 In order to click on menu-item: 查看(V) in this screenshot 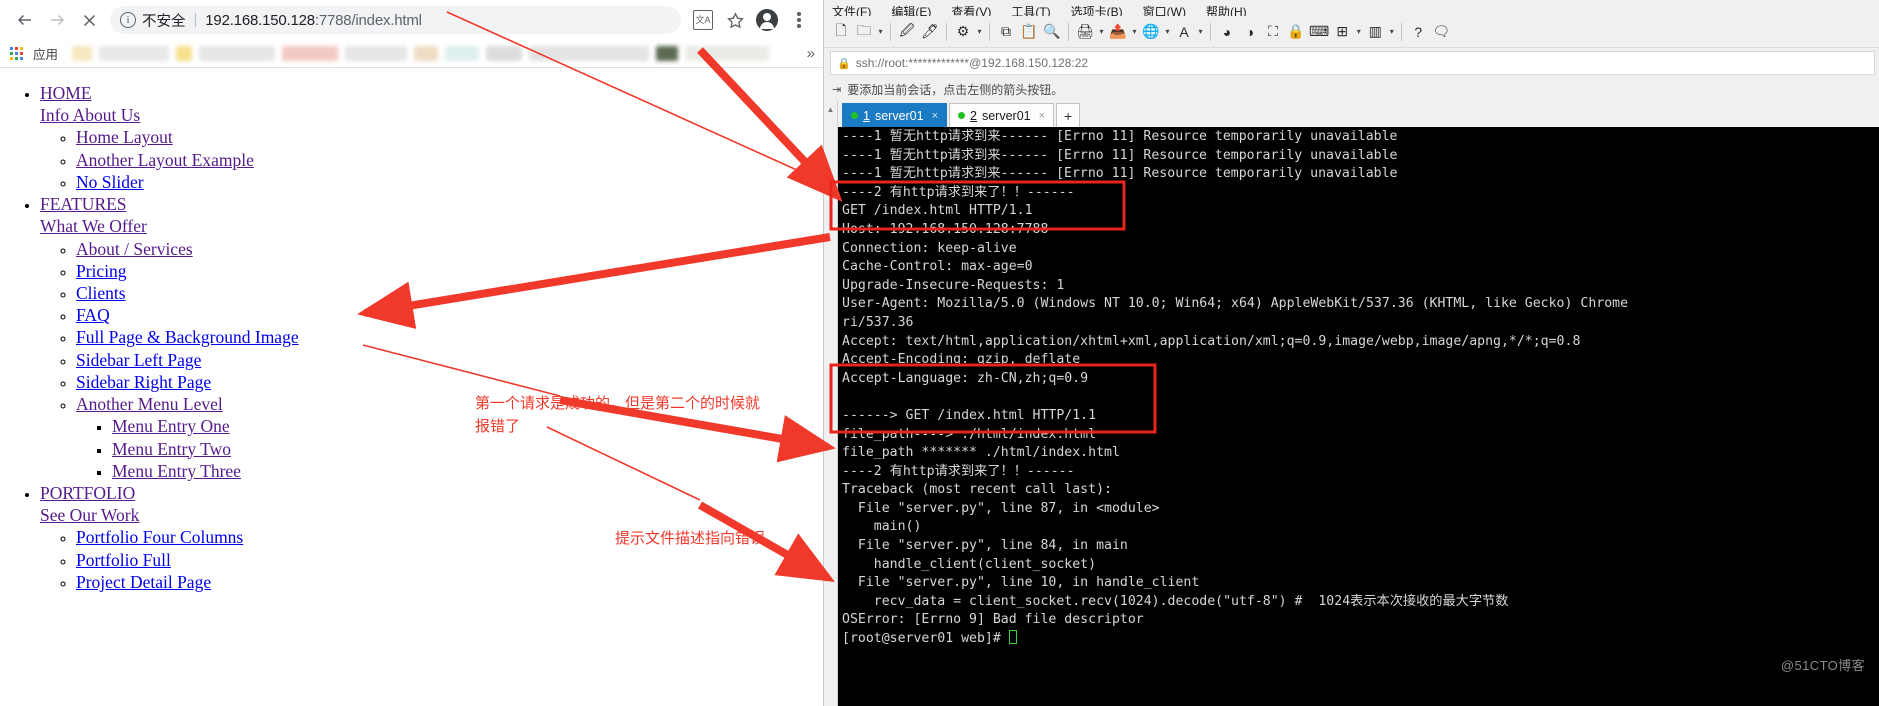, I will do `click(971, 9)`.